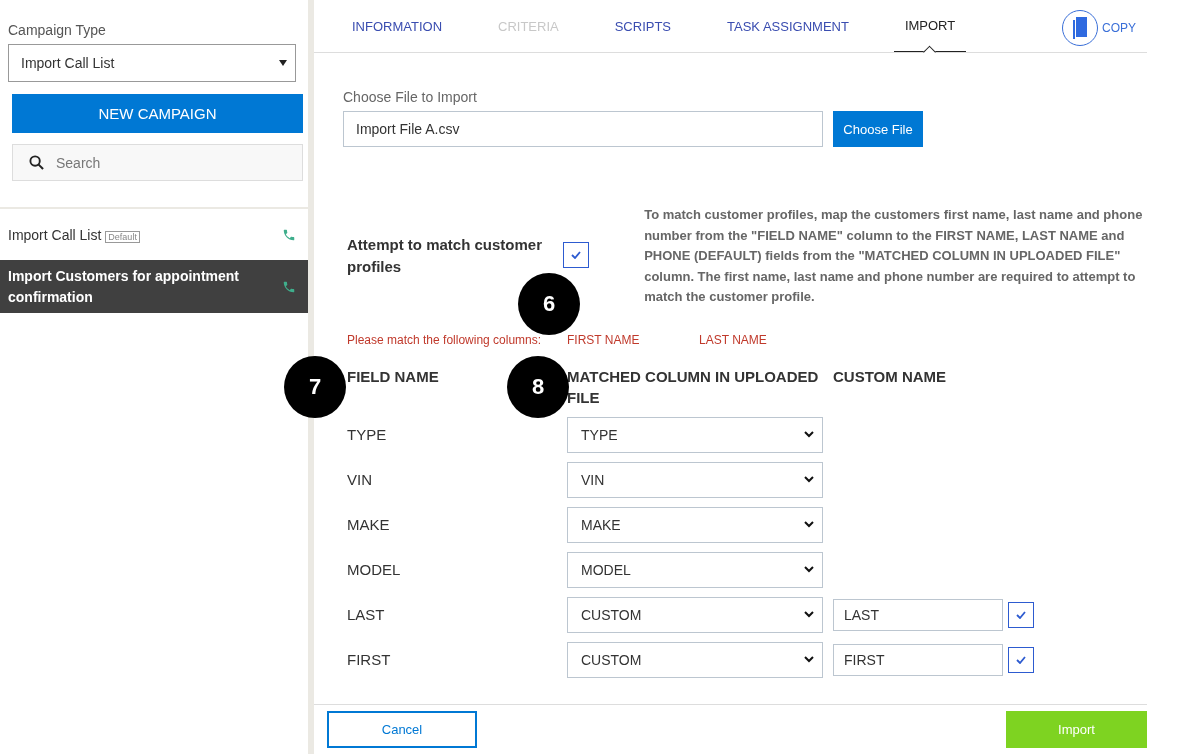  Describe the element at coordinates (538, 387) in the screenshot. I see `callout-marker: 8` at that location.